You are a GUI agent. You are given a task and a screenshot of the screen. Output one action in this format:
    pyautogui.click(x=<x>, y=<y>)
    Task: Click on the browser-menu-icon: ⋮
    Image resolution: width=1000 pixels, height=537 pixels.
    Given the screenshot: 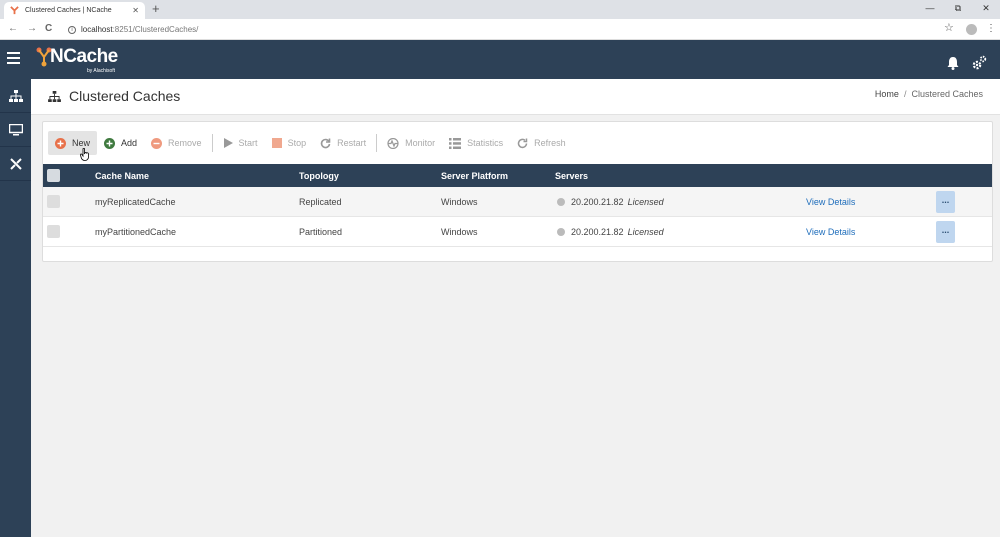 What is the action you would take?
    pyautogui.click(x=991, y=28)
    